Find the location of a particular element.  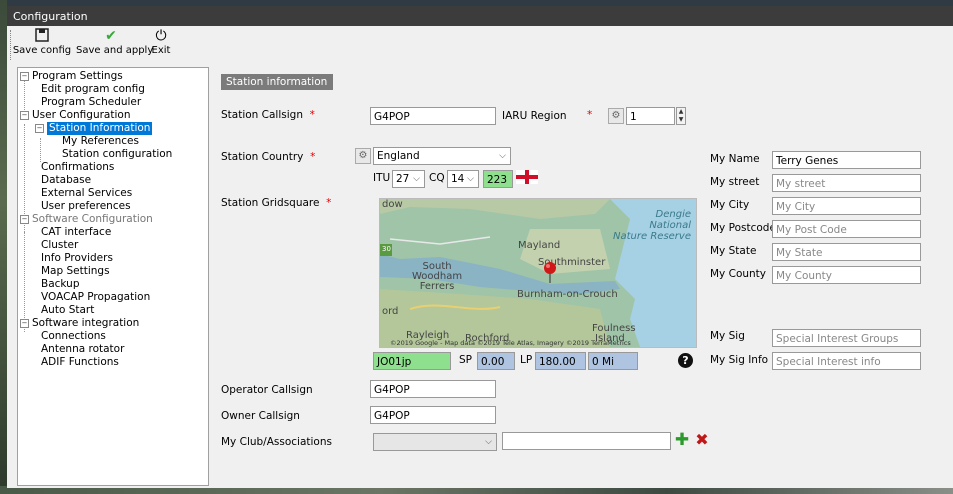

lp-label: LP is located at coordinates (526, 360).